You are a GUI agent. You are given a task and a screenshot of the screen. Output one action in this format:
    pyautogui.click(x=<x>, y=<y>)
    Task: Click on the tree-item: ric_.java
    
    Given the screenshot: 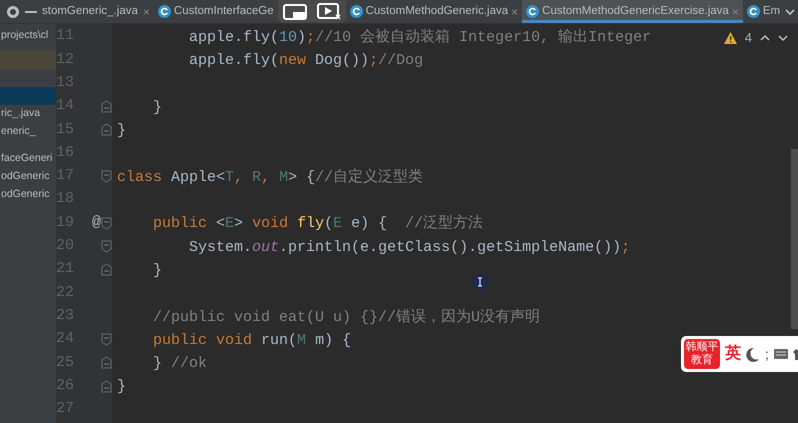 What is the action you would take?
    pyautogui.click(x=28, y=114)
    